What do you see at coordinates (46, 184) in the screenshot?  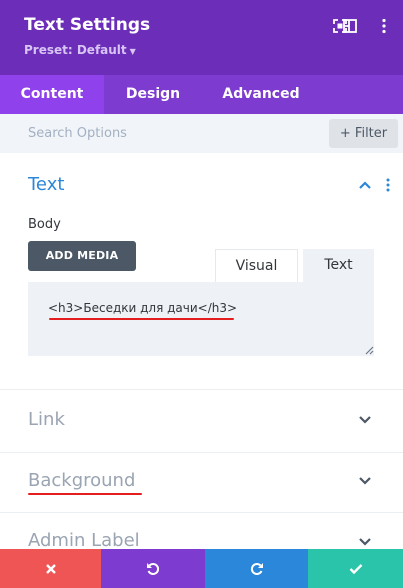 I see `section-title-text: Text` at bounding box center [46, 184].